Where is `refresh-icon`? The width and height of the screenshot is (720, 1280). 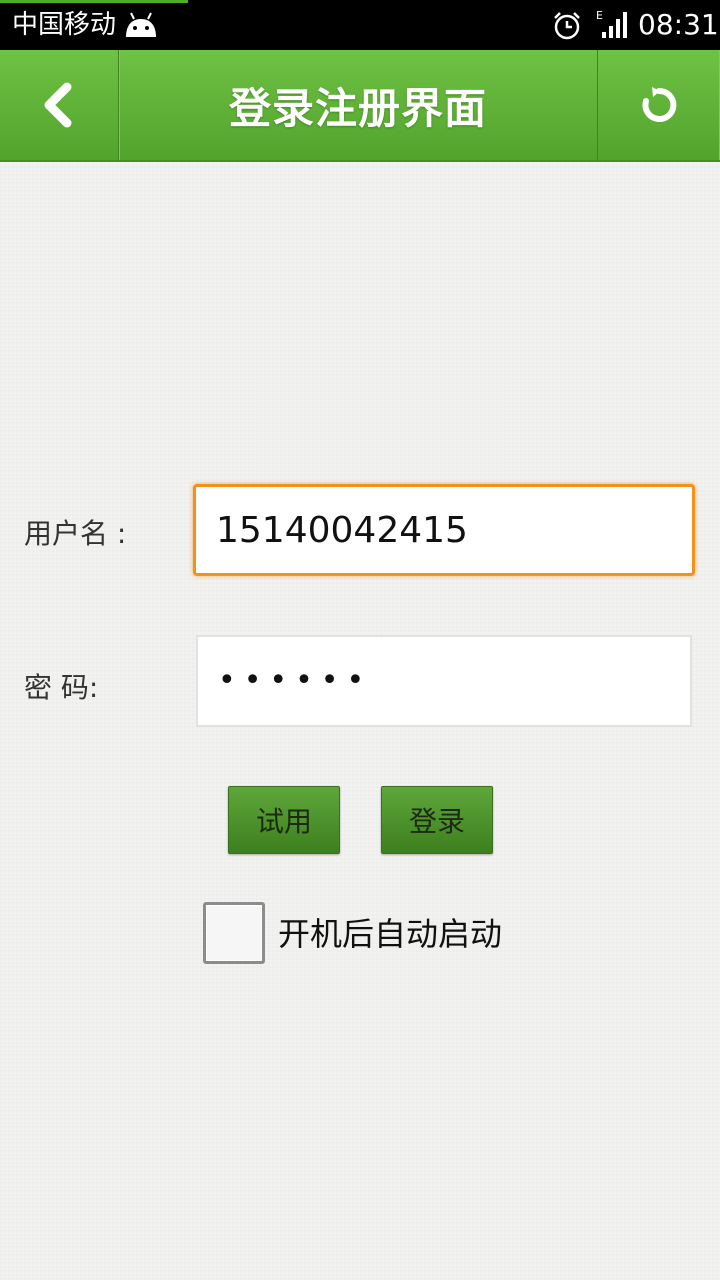 refresh-icon is located at coordinates (659, 104).